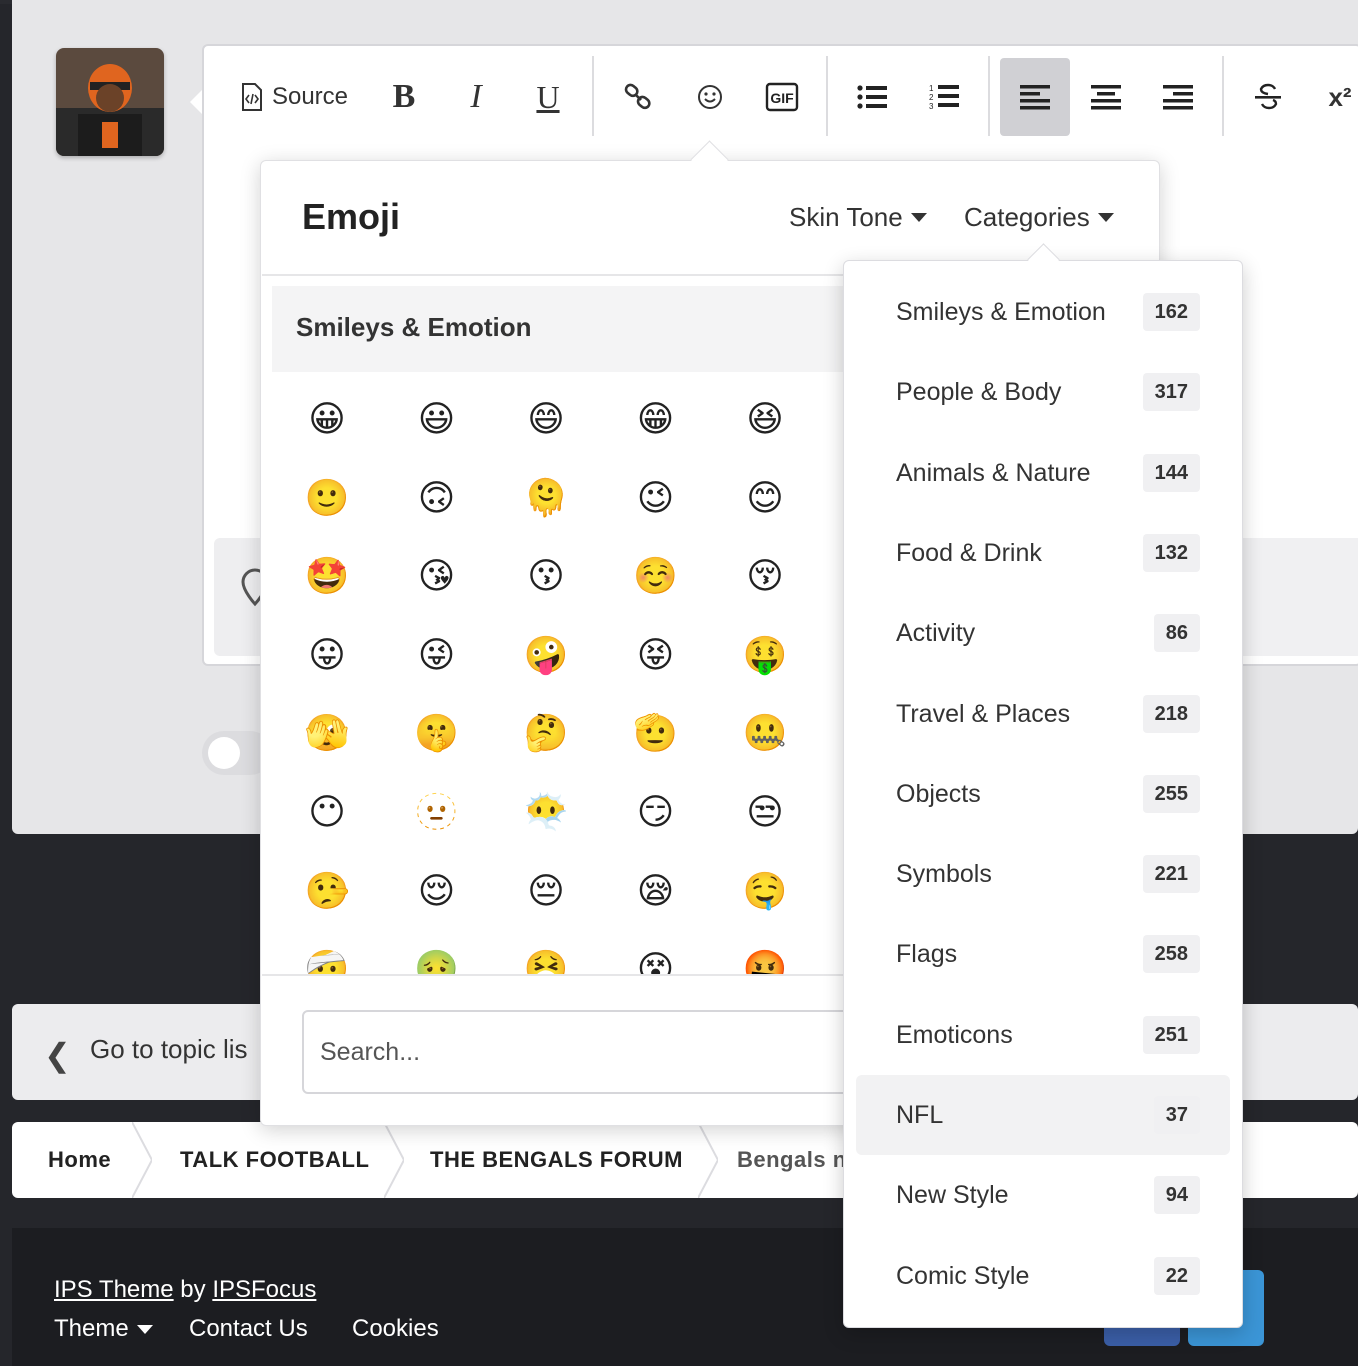 Image resolution: width=1358 pixels, height=1366 pixels. I want to click on emoji-item: 🙂, so click(327, 499).